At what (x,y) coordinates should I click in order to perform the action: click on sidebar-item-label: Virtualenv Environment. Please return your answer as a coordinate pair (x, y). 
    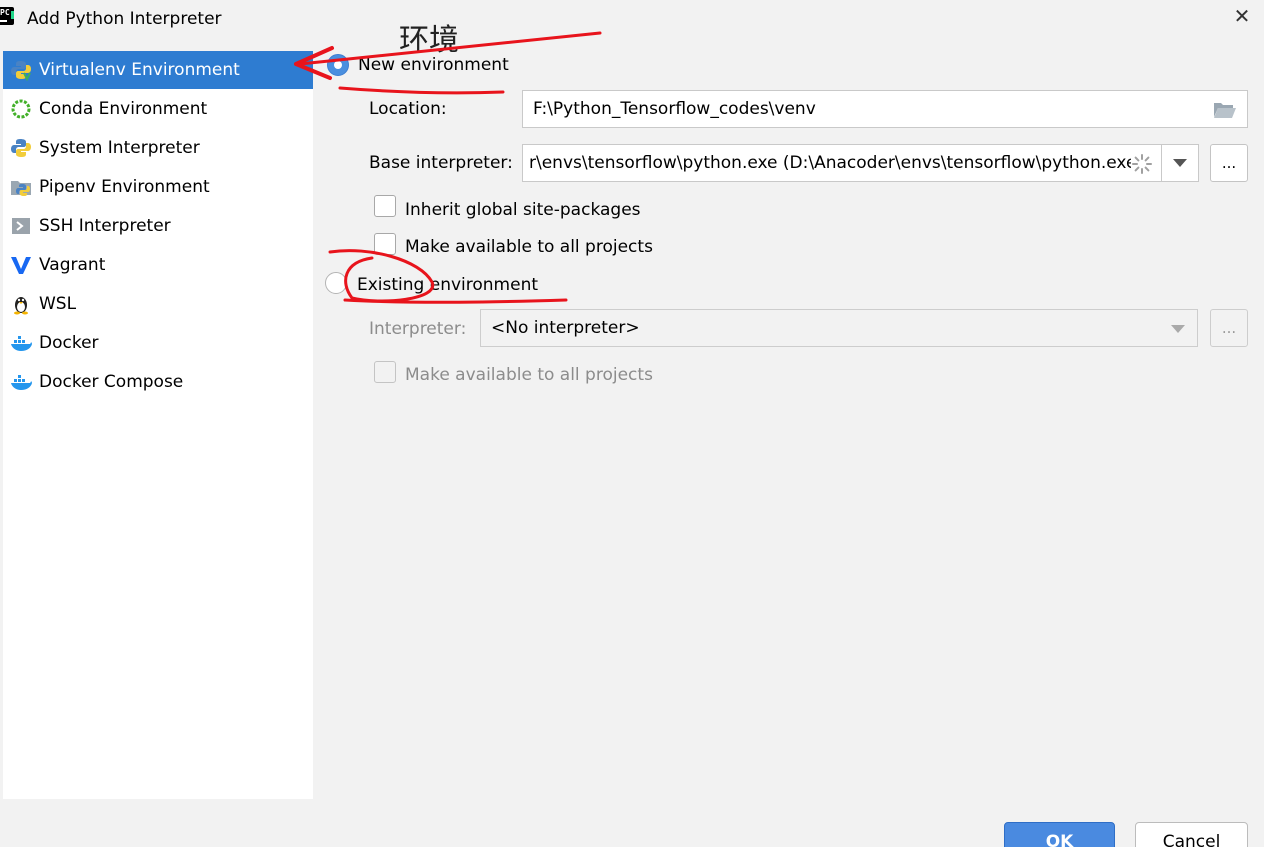
    Looking at the image, I should click on (139, 70).